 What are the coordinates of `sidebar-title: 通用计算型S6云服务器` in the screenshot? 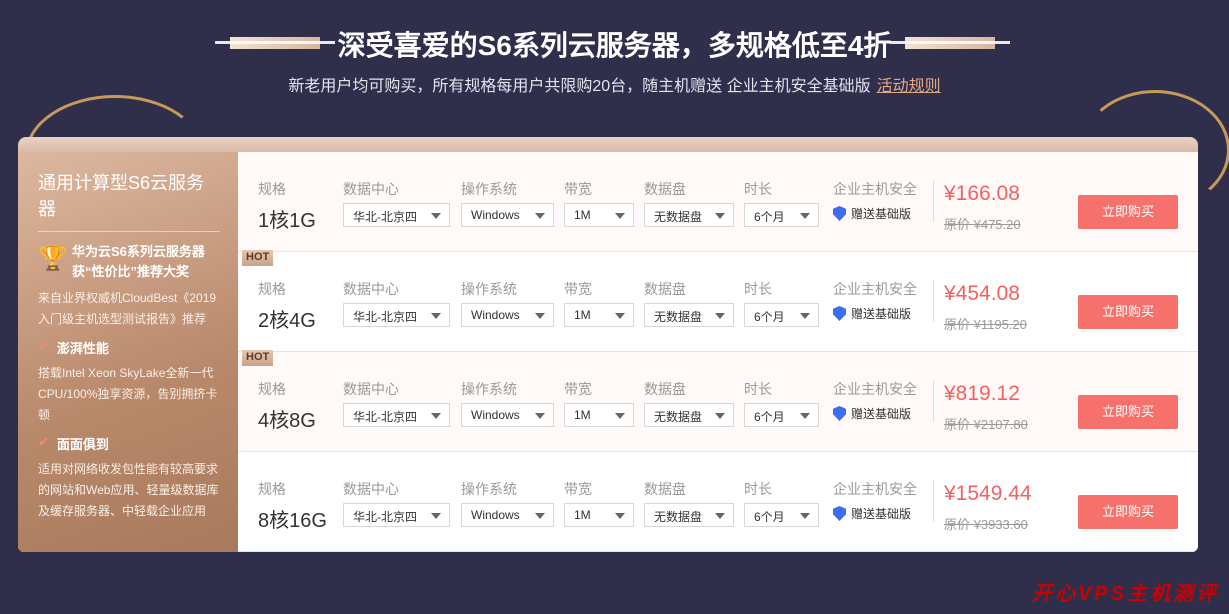 It's located at (129, 192).